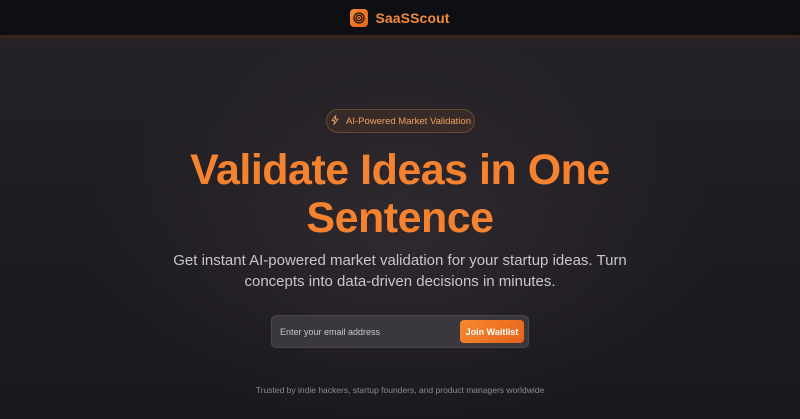  I want to click on sparkle-icon, so click(335, 121).